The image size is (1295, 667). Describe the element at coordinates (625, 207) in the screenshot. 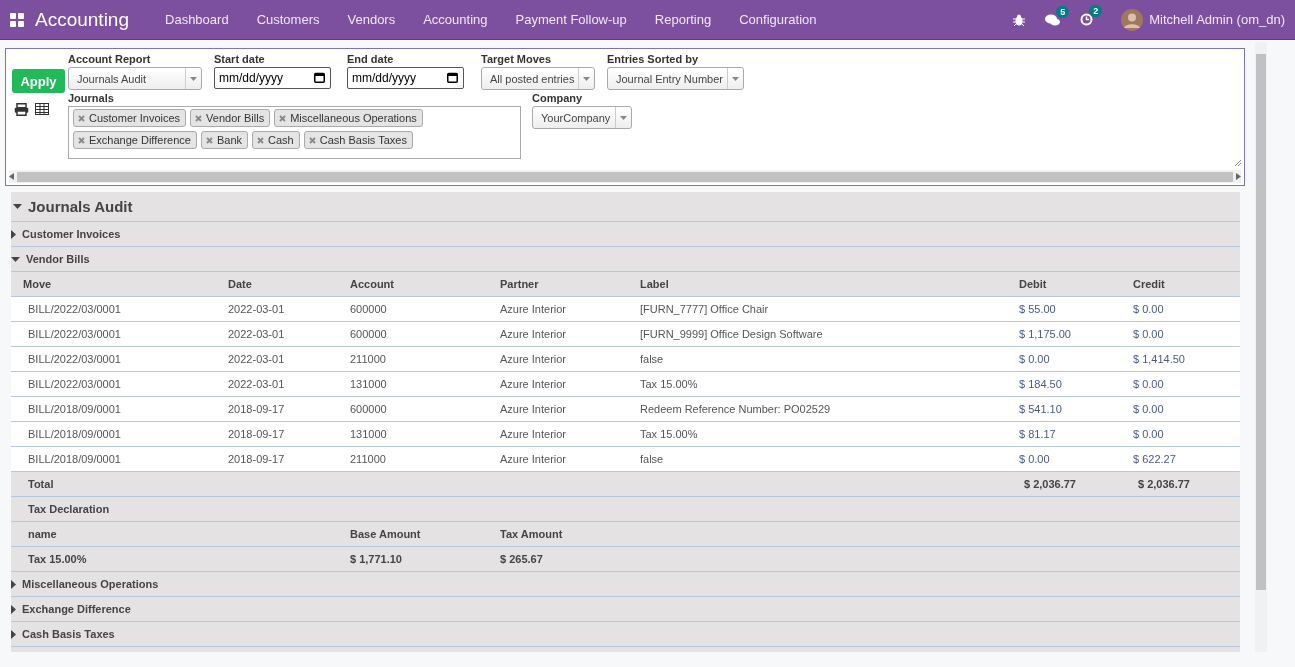

I see `report-header: Journals Audit` at that location.